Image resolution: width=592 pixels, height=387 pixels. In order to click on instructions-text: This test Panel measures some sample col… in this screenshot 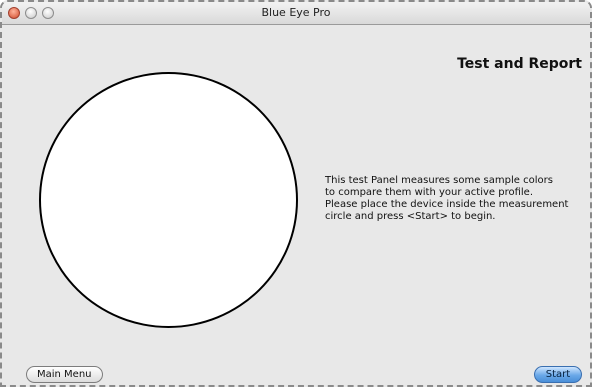, I will do `click(447, 198)`.